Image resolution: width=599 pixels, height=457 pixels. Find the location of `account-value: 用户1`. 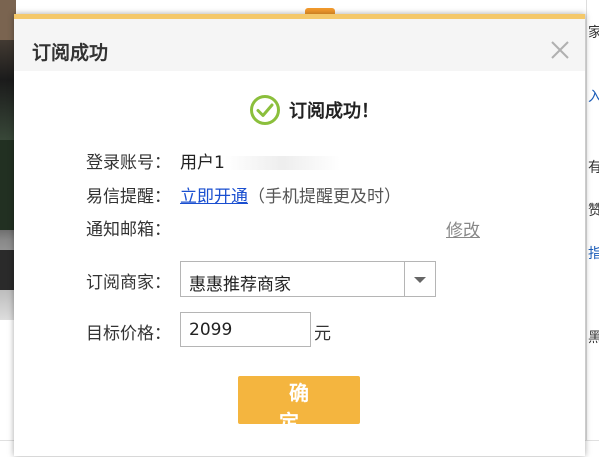

account-value: 用户1 is located at coordinates (260, 160).